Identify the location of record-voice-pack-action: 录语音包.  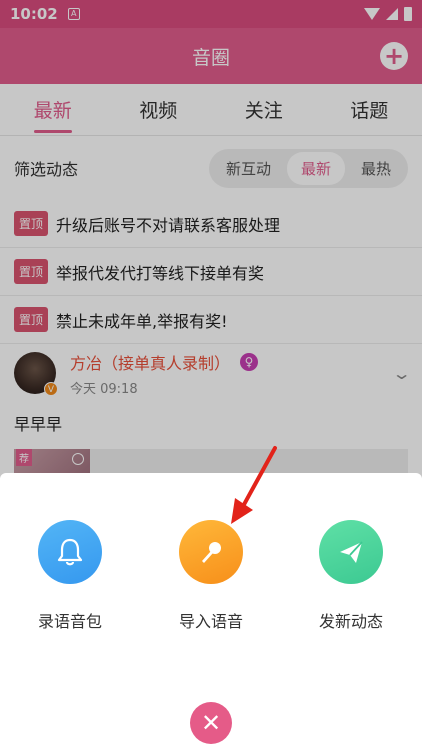
(70, 576).